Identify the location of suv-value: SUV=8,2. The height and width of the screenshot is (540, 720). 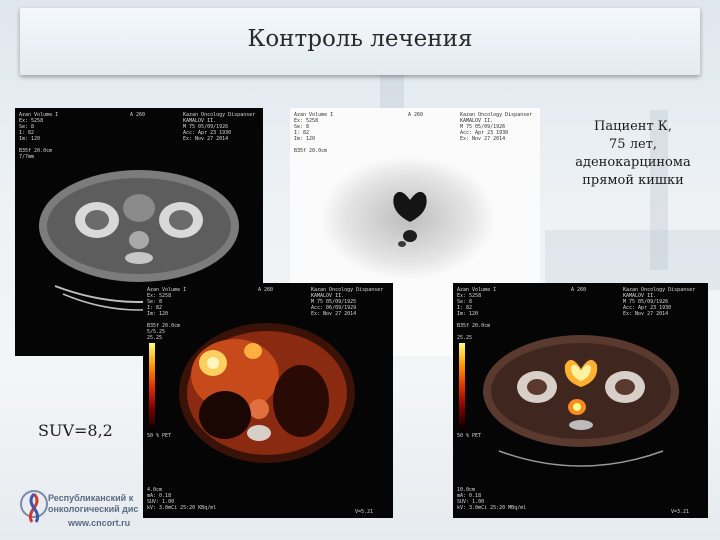
(75, 430).